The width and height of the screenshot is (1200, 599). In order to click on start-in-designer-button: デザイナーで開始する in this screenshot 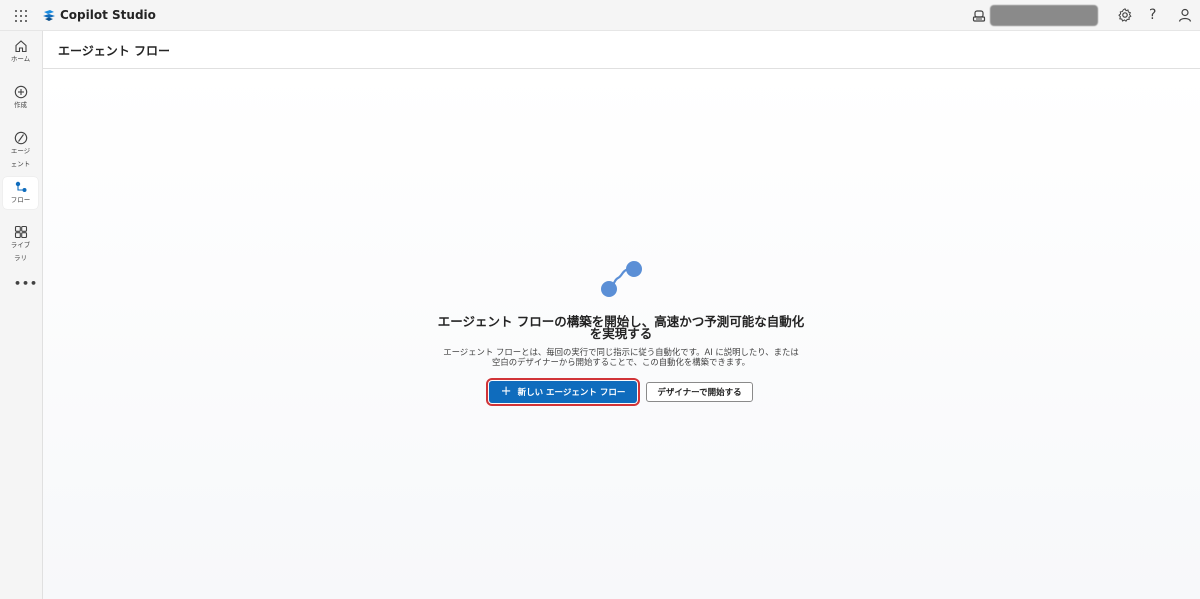, I will do `click(699, 392)`.